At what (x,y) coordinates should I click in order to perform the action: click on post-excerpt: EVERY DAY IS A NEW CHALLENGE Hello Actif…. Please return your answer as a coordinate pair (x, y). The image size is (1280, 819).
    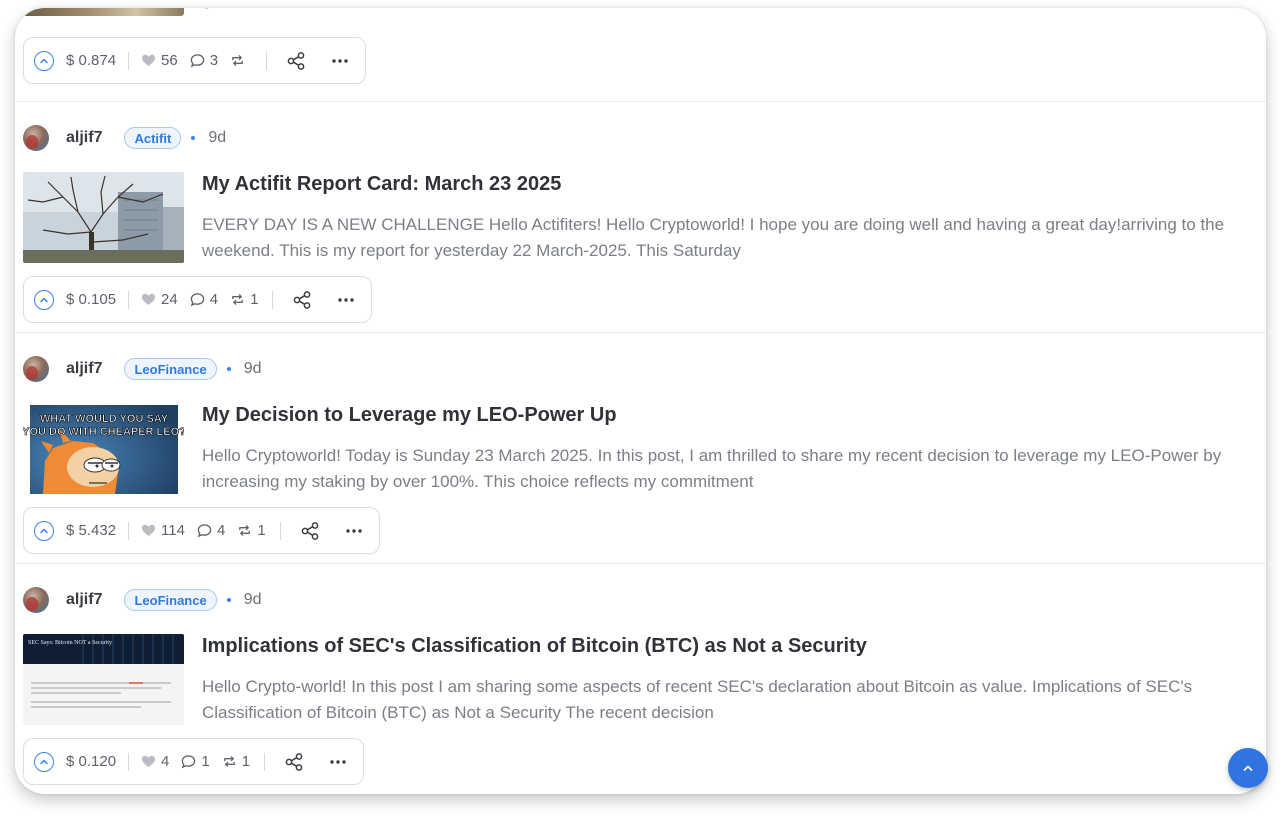
    Looking at the image, I should click on (727, 238).